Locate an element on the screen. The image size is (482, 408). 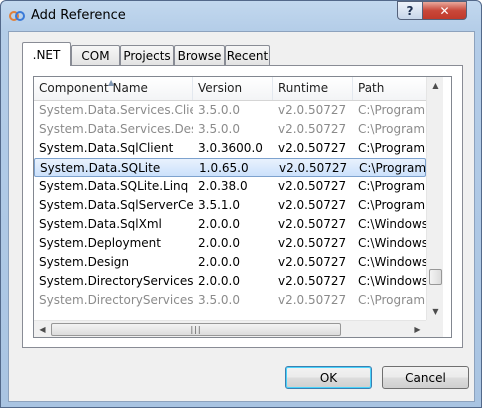
help-button: ? is located at coordinates (410, 10).